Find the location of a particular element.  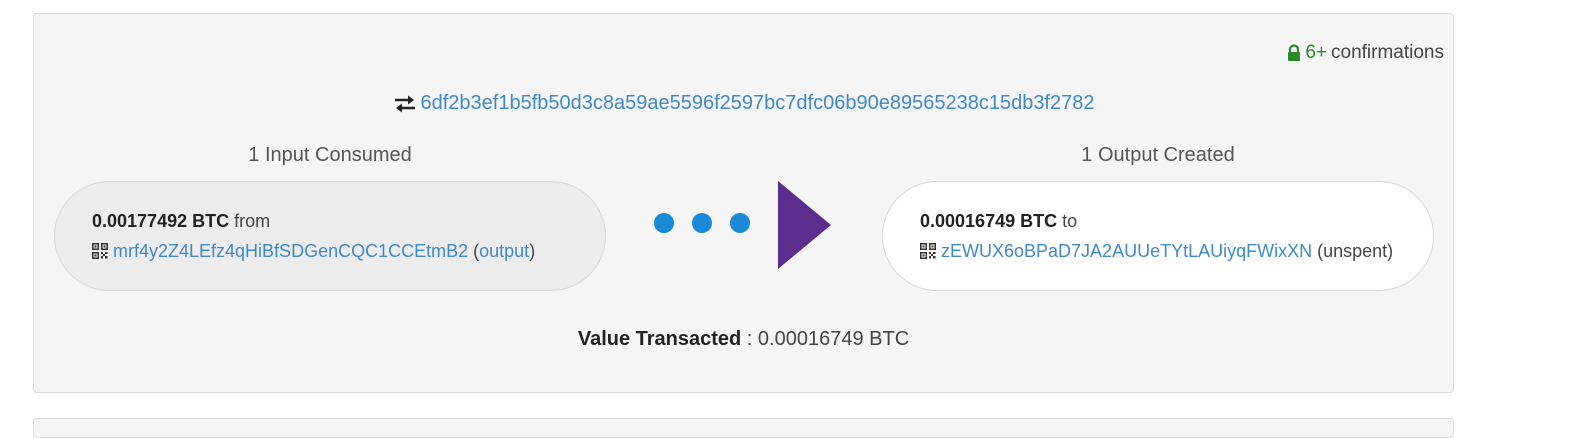

flow-arrow-icon is located at coordinates (804, 225).